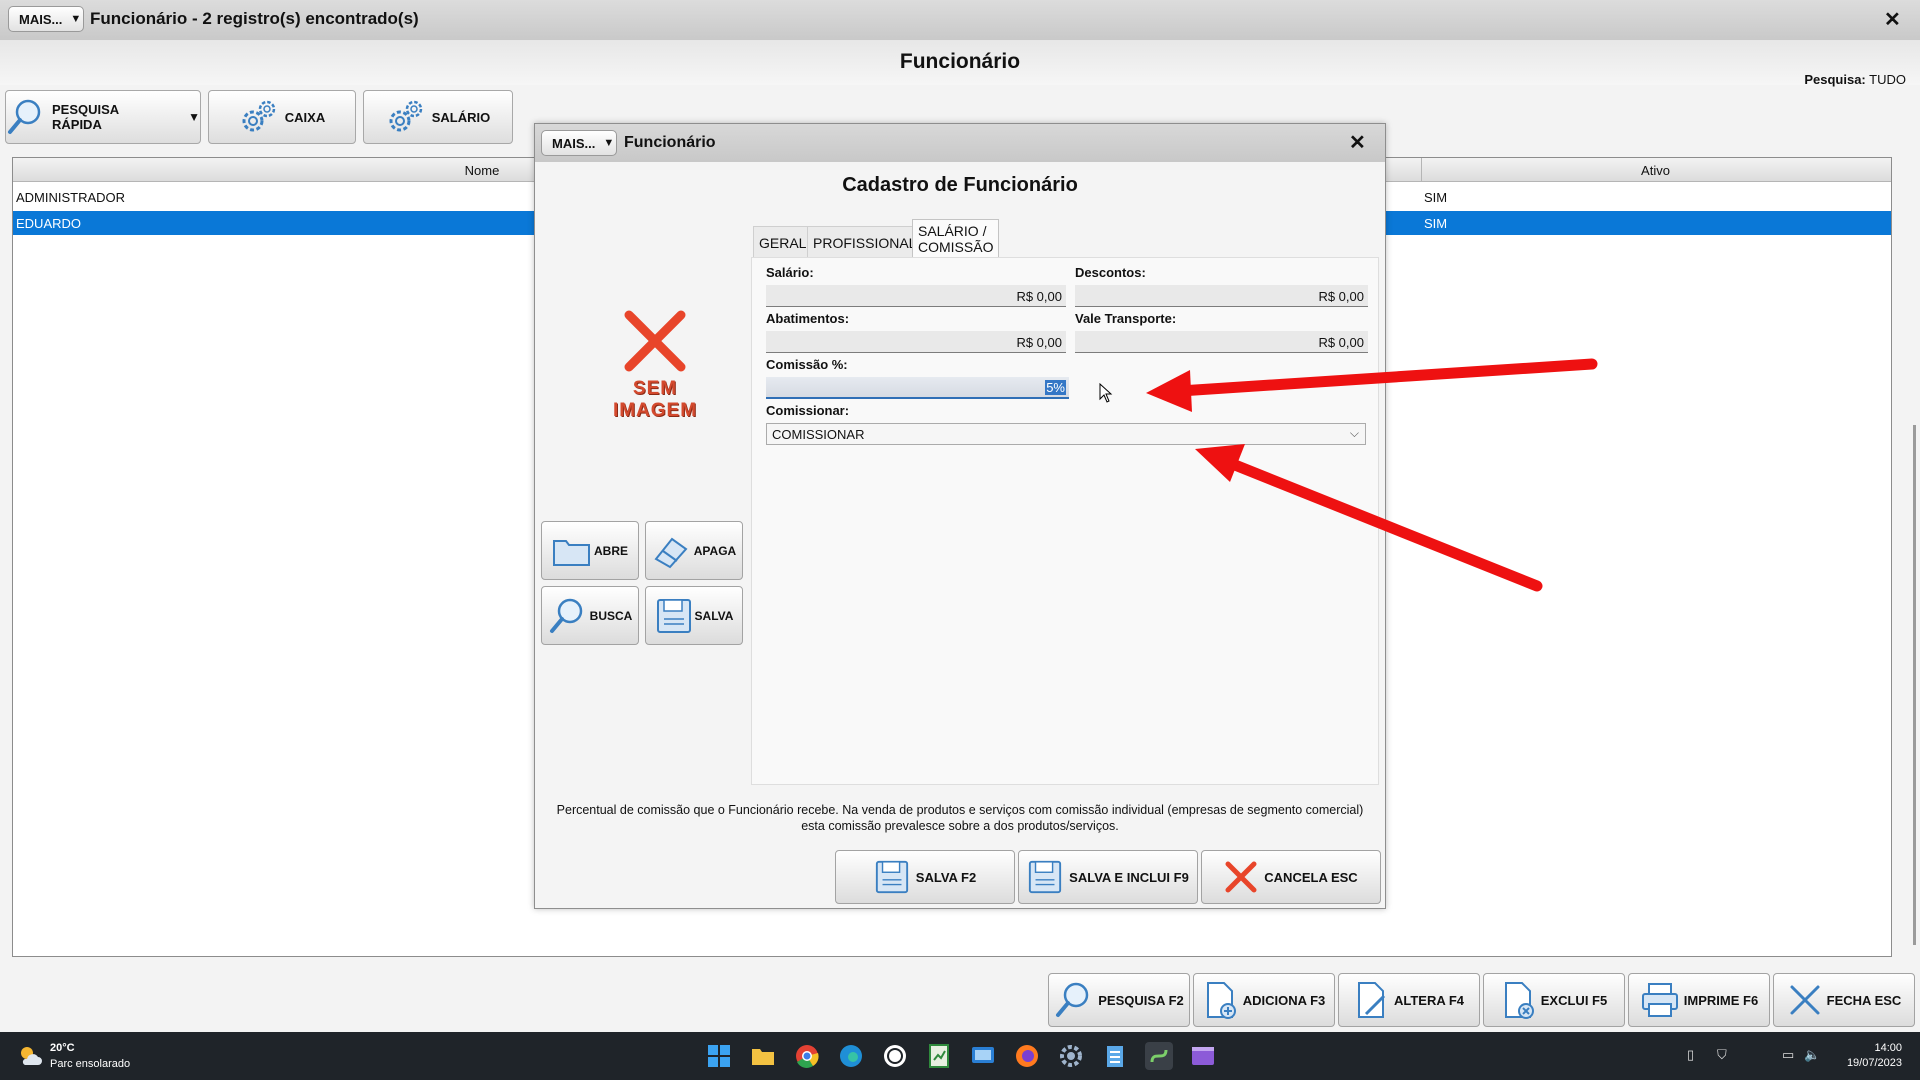  What do you see at coordinates (956, 238) in the screenshot?
I see `tab-salario-comissao: SALÁRIO / COMISSÃO` at bounding box center [956, 238].